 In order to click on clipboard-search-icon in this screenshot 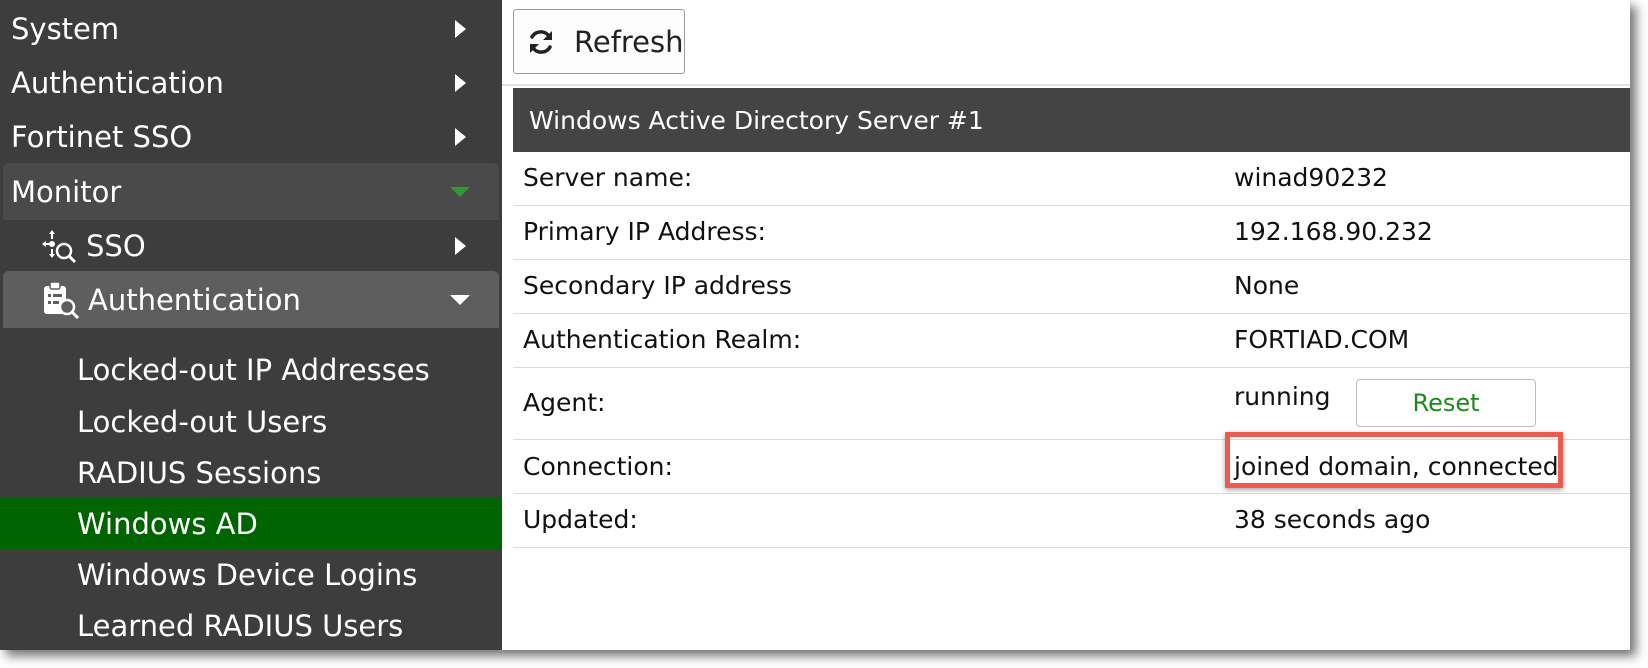, I will do `click(62, 299)`.